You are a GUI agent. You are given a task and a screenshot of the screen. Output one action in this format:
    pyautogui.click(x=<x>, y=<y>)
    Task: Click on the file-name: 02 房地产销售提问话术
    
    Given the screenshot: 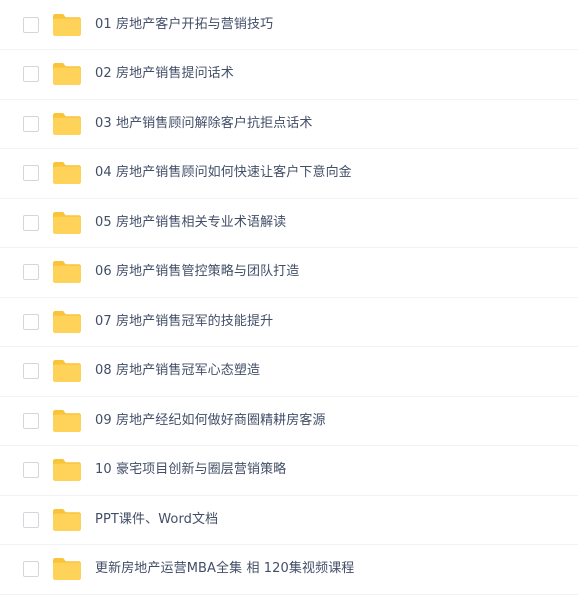 What is the action you would take?
    pyautogui.click(x=164, y=74)
    